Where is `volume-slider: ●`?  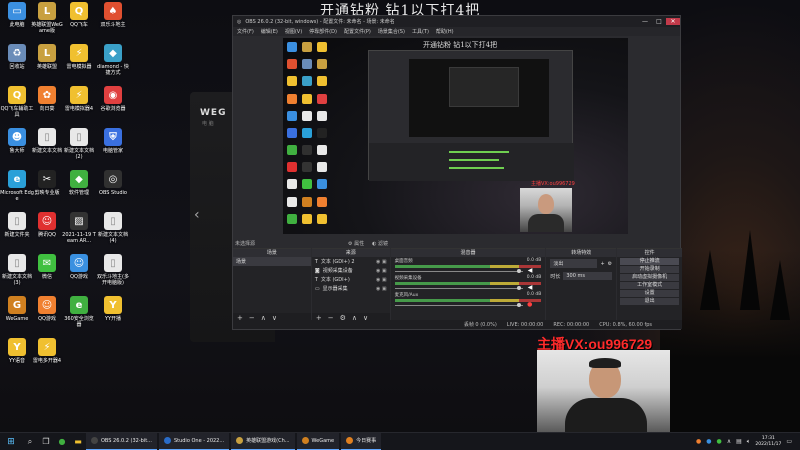
volume-slider: ● is located at coordinates (468, 304).